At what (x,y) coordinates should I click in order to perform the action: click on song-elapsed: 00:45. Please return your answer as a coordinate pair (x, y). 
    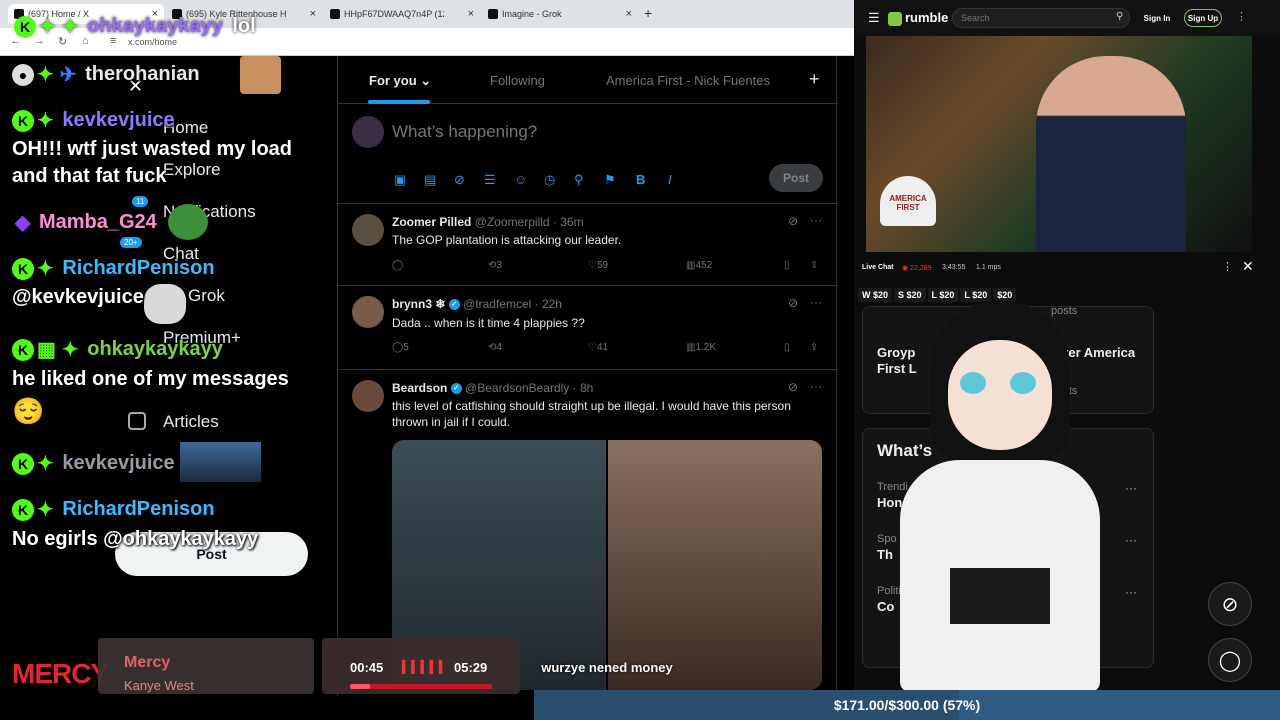
    Looking at the image, I should click on (367, 667).